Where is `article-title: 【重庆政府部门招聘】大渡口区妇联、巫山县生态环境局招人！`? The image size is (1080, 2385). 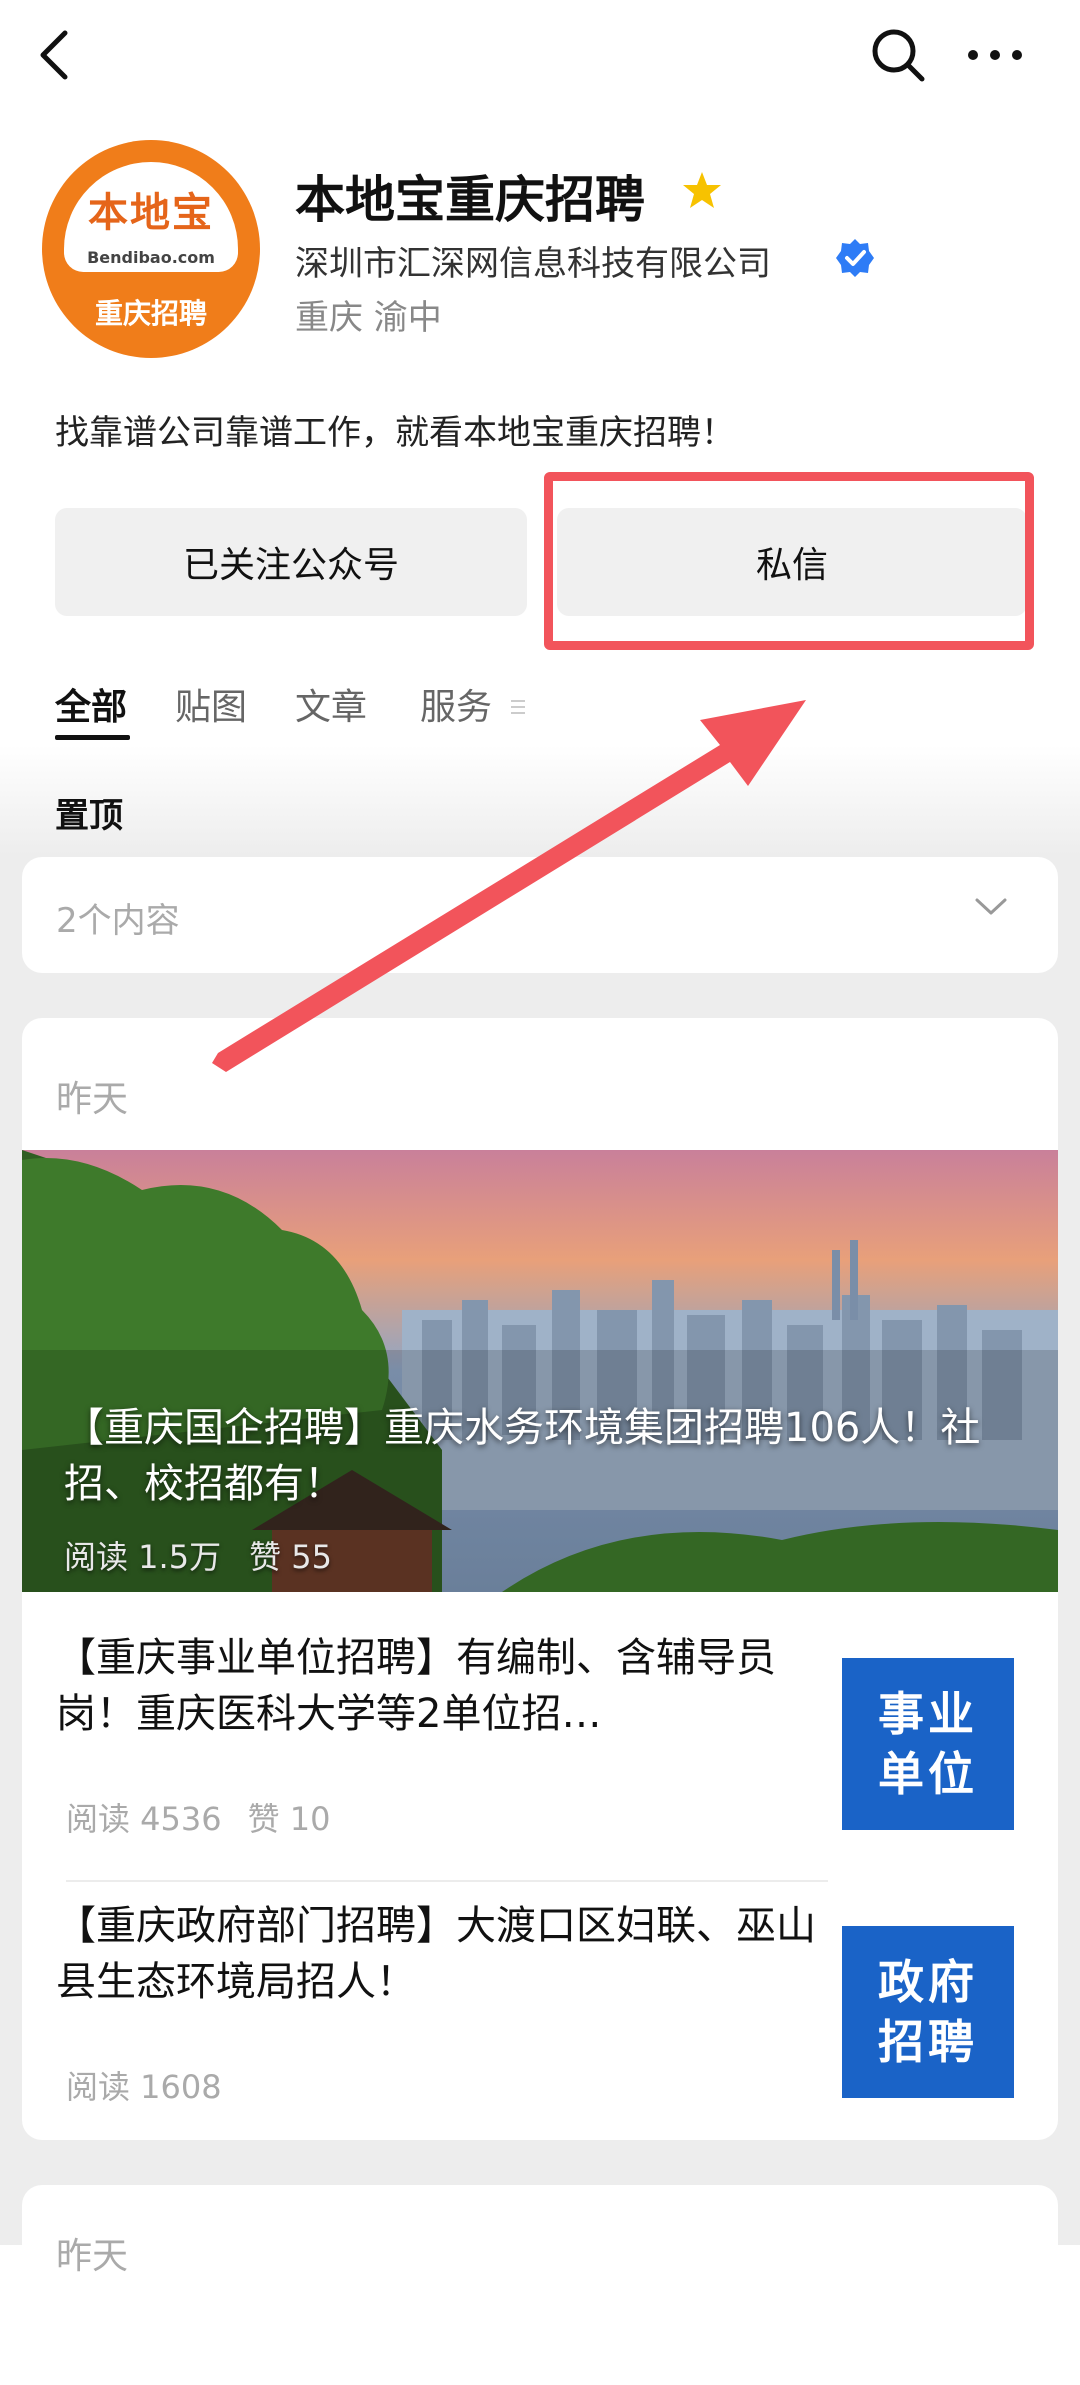 article-title: 【重庆政府部门招聘】大渡口区妇联、巫山县生态环境局招人！ is located at coordinates (436, 1954).